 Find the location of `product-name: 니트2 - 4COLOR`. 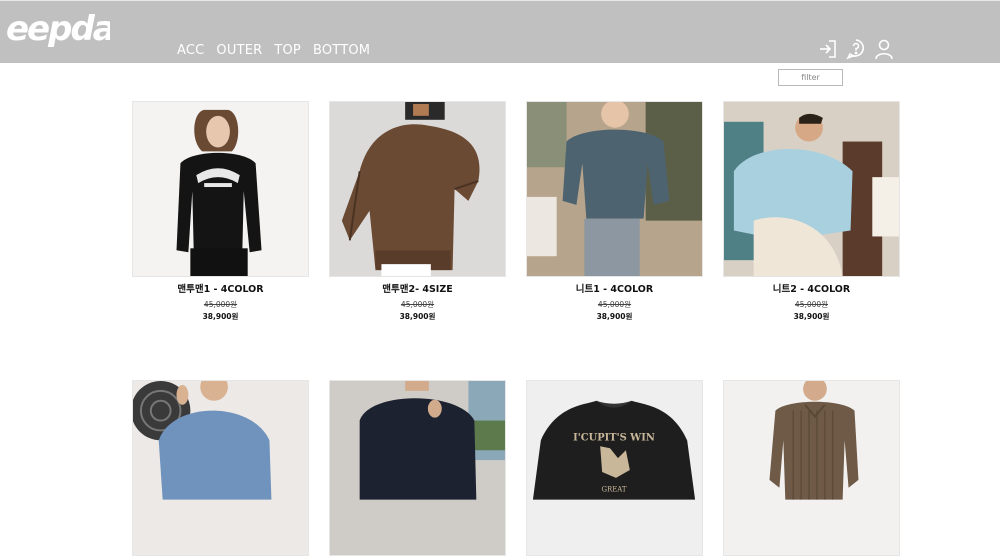

product-name: 니트2 - 4COLOR is located at coordinates (811, 288).